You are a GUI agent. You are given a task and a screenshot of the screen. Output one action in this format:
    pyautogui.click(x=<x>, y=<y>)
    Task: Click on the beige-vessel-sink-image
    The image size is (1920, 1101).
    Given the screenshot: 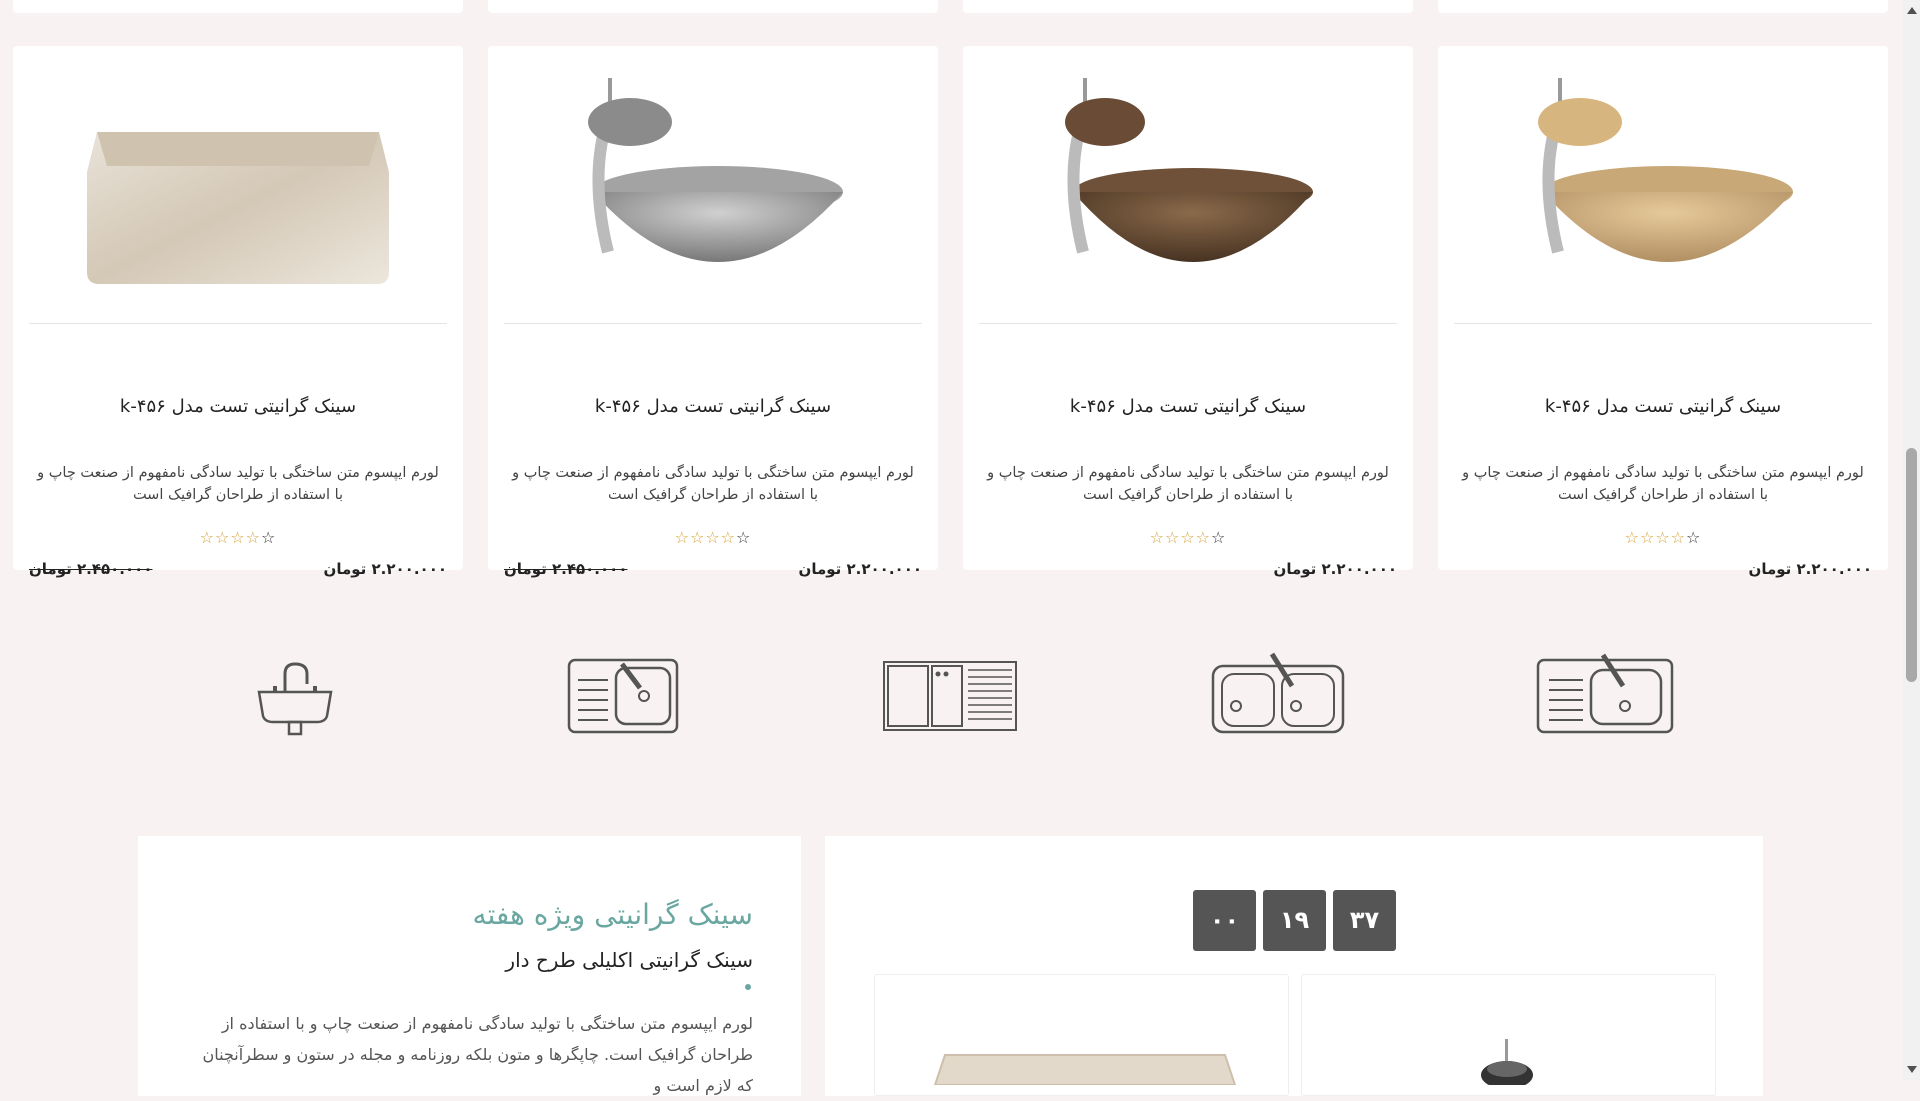 What is the action you would take?
    pyautogui.click(x=1665, y=170)
    